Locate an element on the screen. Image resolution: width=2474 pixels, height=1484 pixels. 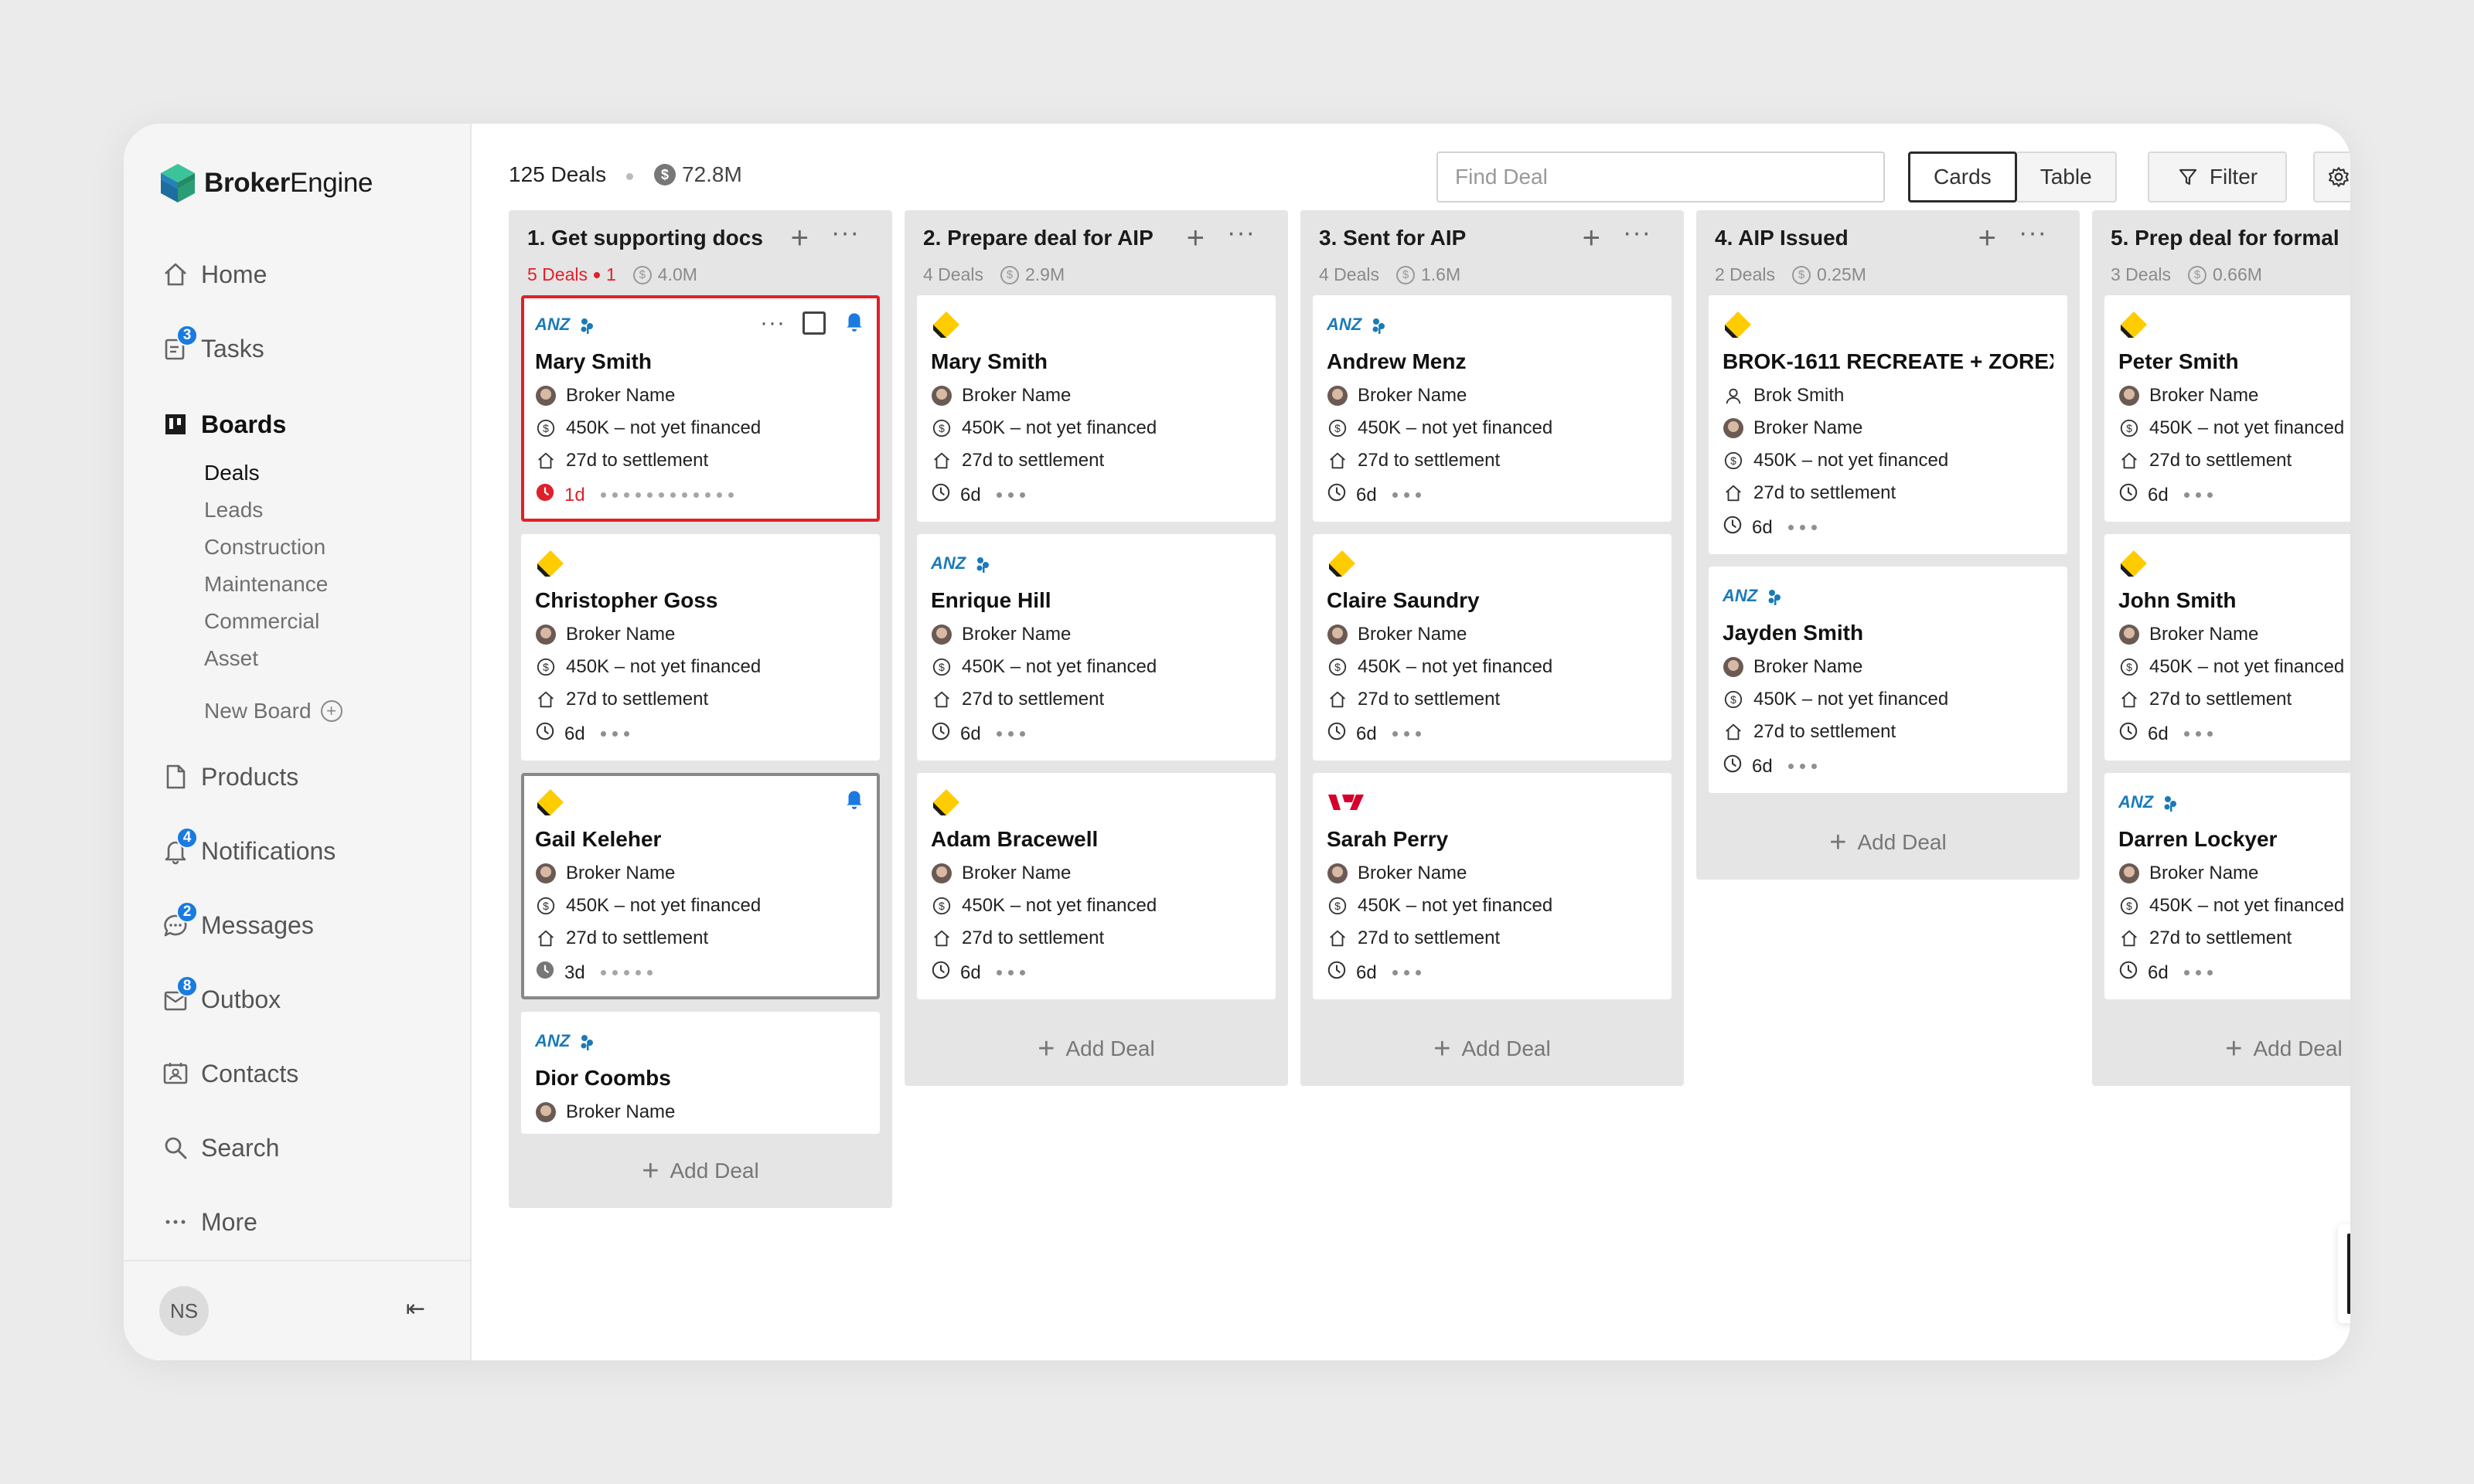
nav-messages: 2 Messages is located at coordinates (237, 920).